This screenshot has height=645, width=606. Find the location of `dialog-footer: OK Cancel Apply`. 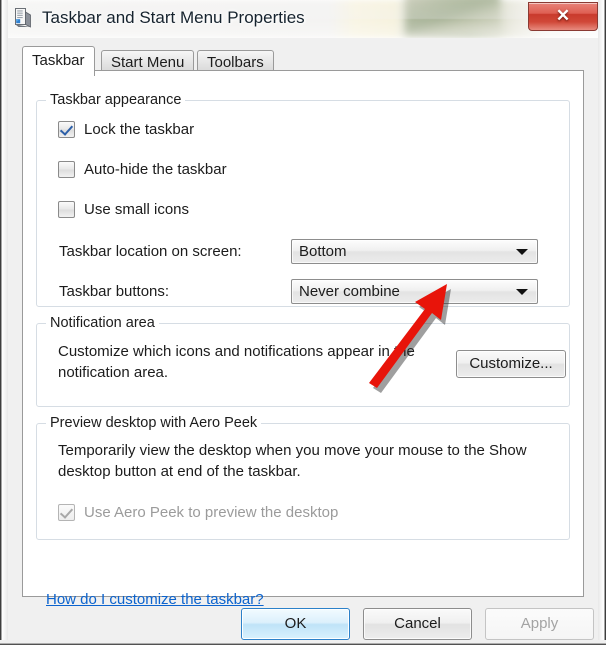

dialog-footer: OK Cancel Apply is located at coordinates (303, 624).